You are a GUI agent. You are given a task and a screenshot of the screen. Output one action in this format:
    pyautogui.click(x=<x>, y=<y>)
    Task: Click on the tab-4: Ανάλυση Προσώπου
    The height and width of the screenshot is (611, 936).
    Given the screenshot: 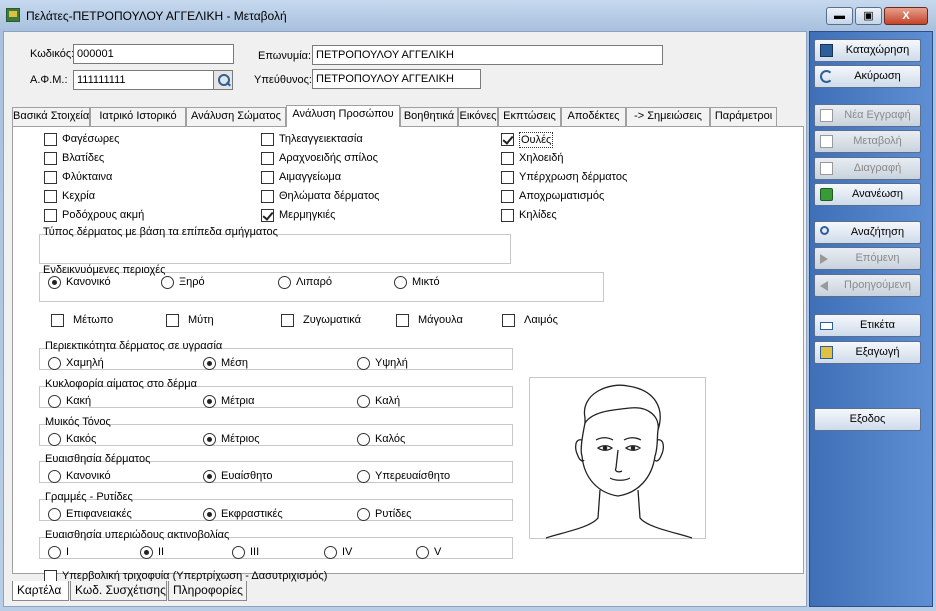 What is the action you would take?
    pyautogui.click(x=343, y=116)
    